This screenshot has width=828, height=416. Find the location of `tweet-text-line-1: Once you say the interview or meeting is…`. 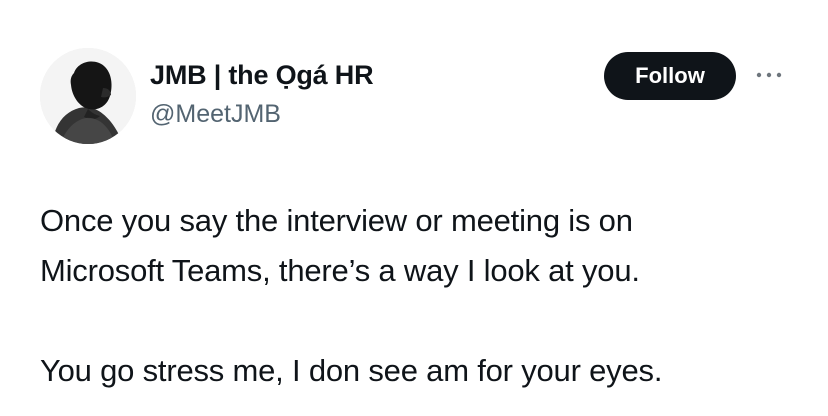

tweet-text-line-1: Once you say the interview or meeting is… is located at coordinates (336, 220).